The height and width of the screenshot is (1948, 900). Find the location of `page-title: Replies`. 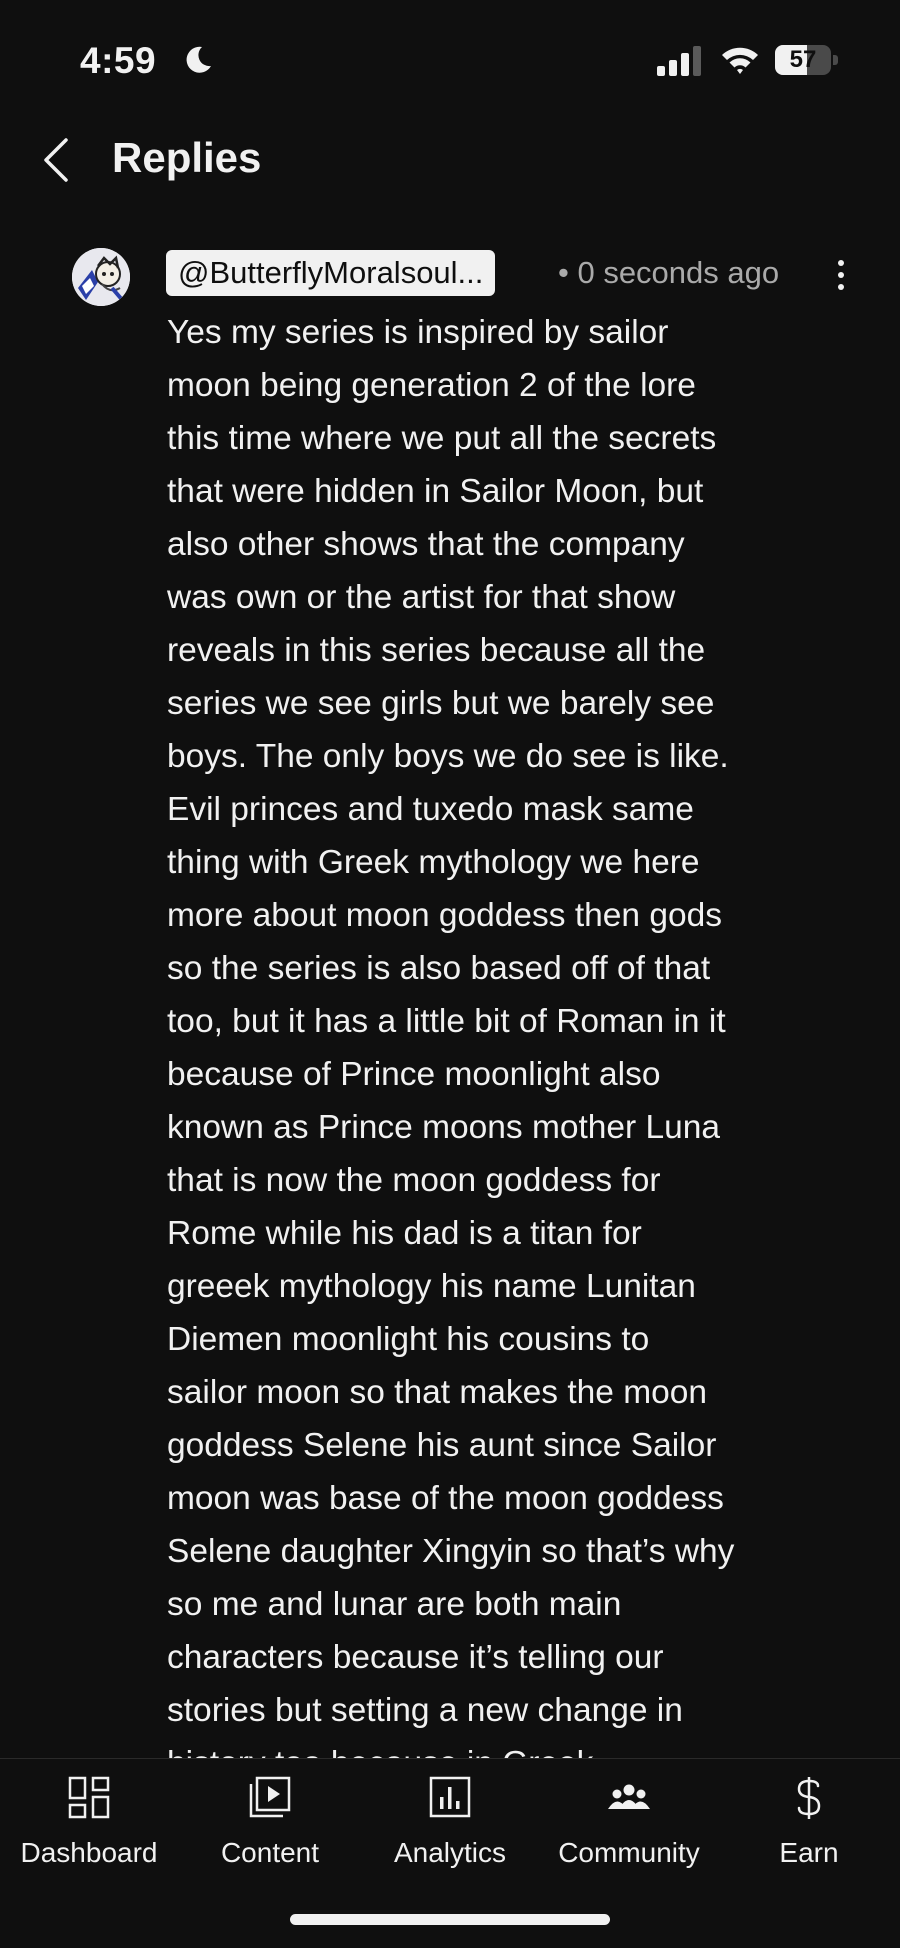

page-title: Replies is located at coordinates (187, 157).